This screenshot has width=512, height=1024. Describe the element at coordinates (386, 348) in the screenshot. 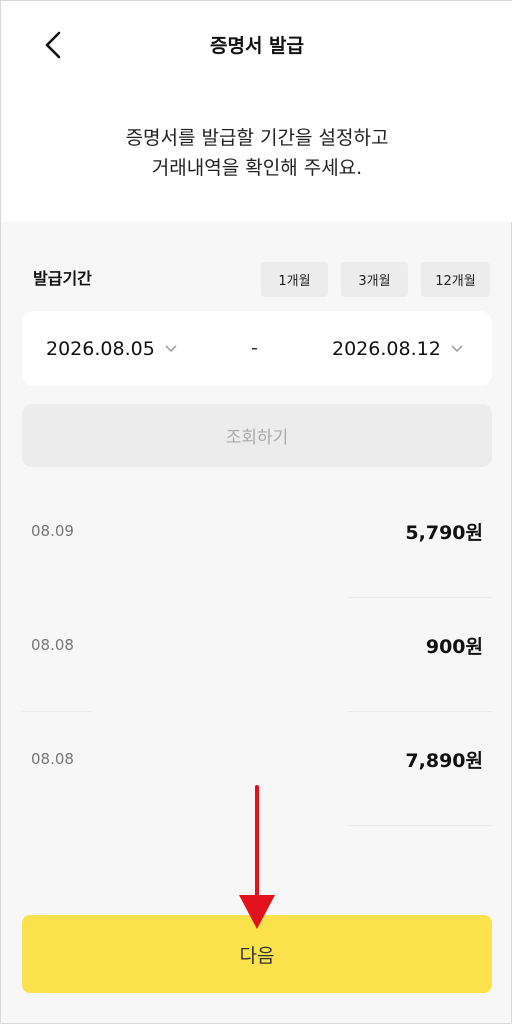

I see `end-date-value: 2026.08.12` at that location.